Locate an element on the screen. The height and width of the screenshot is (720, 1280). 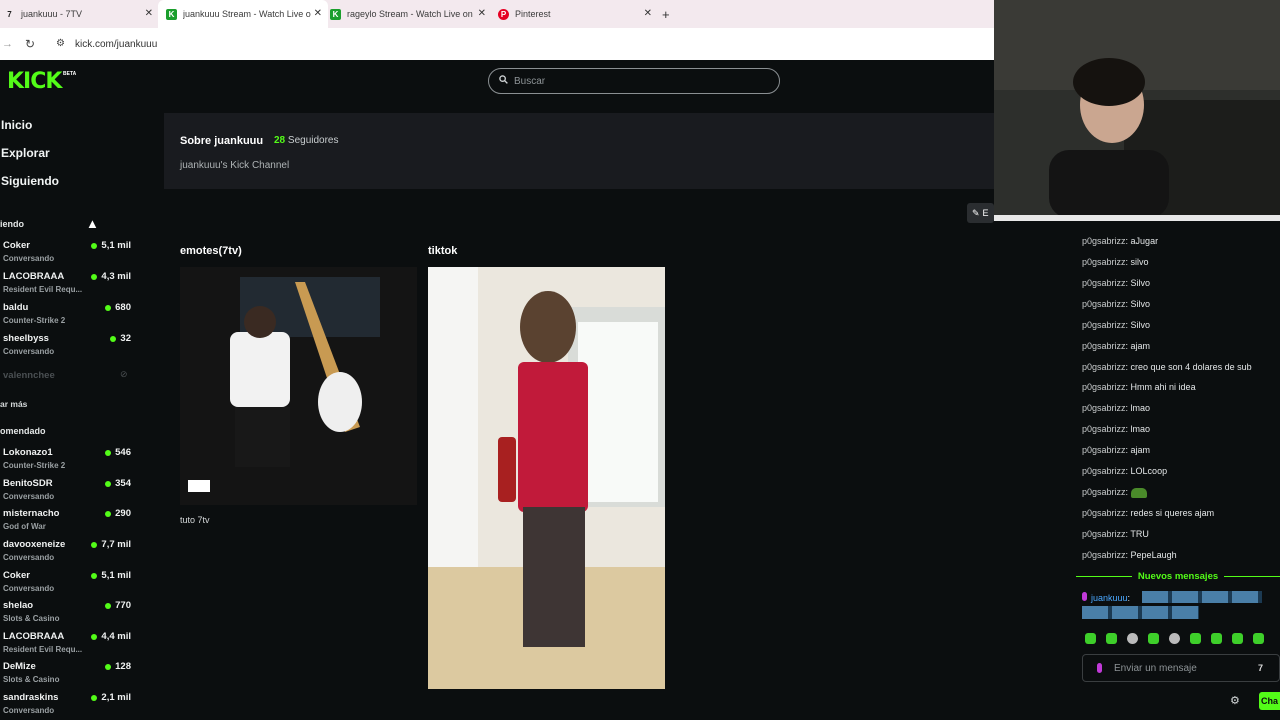
nav-siguiendo: Siguiendo is located at coordinates (30, 181).